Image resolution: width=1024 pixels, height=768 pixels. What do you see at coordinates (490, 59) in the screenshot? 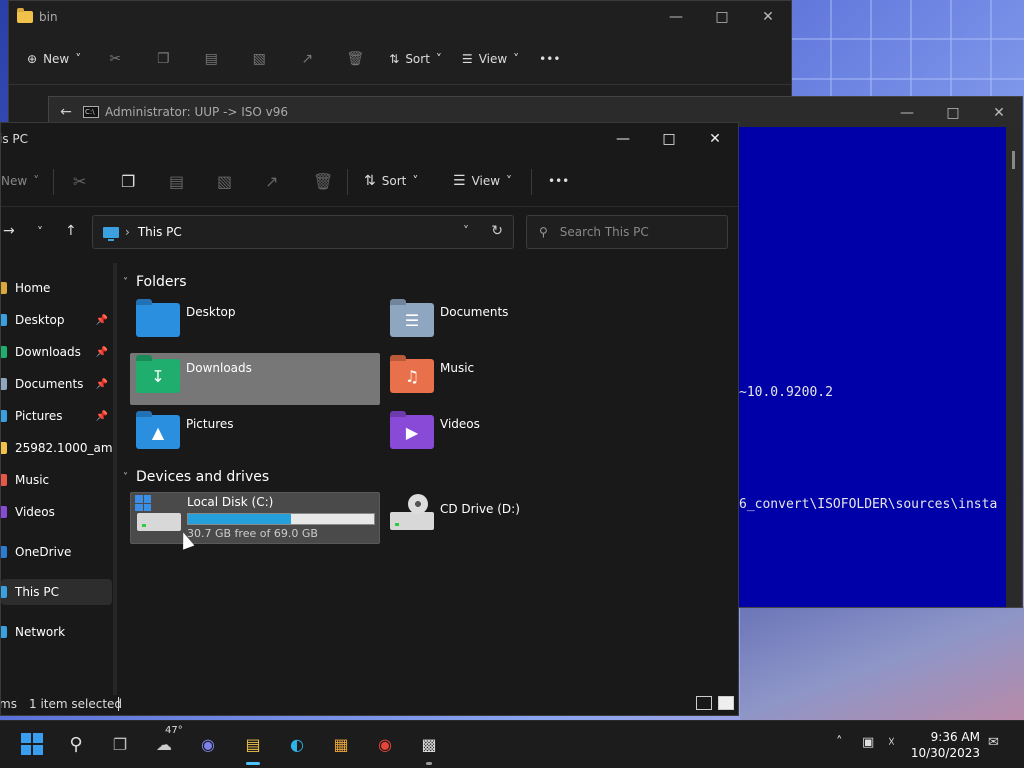
I see `bin-view-button: ☰ View ˅` at bounding box center [490, 59].